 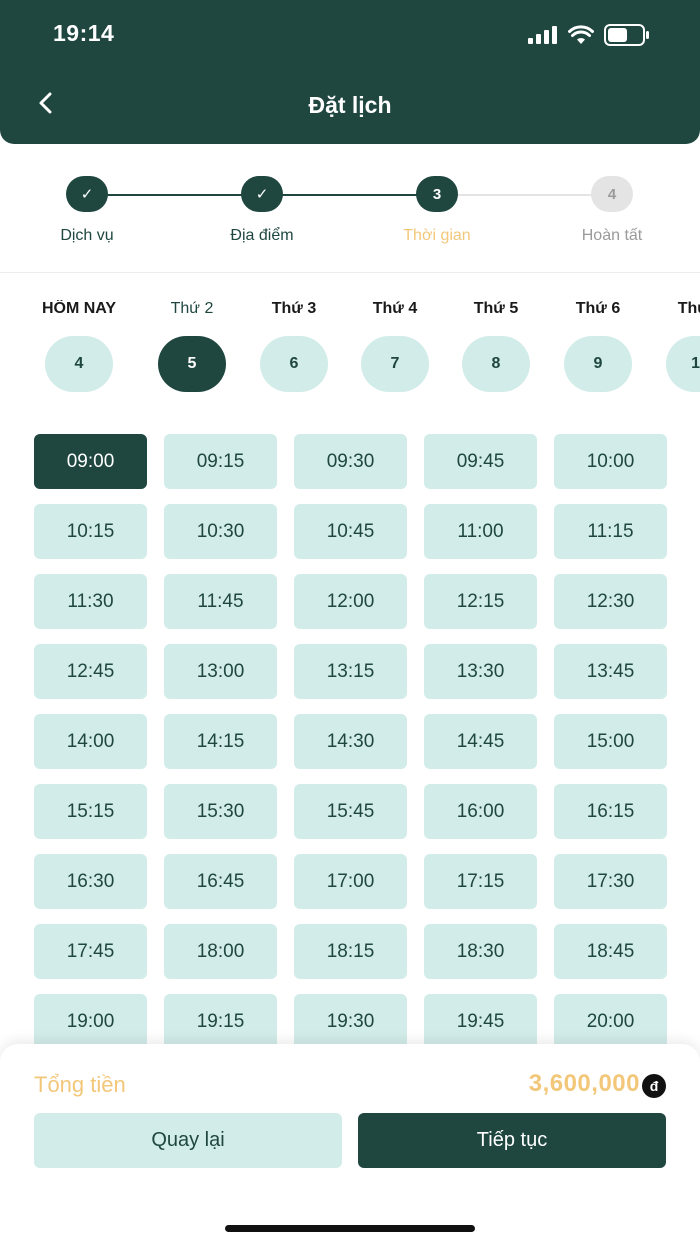 What do you see at coordinates (188, 1140) in the screenshot?
I see `back-step-button: Quay lại` at bounding box center [188, 1140].